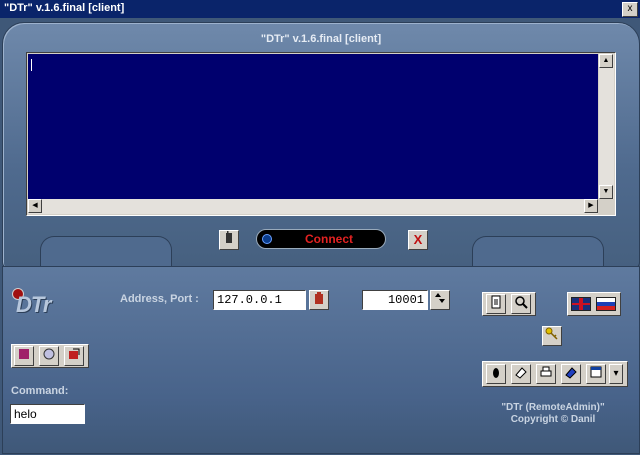  I want to click on more-dropdown-button: ▾, so click(616, 374).